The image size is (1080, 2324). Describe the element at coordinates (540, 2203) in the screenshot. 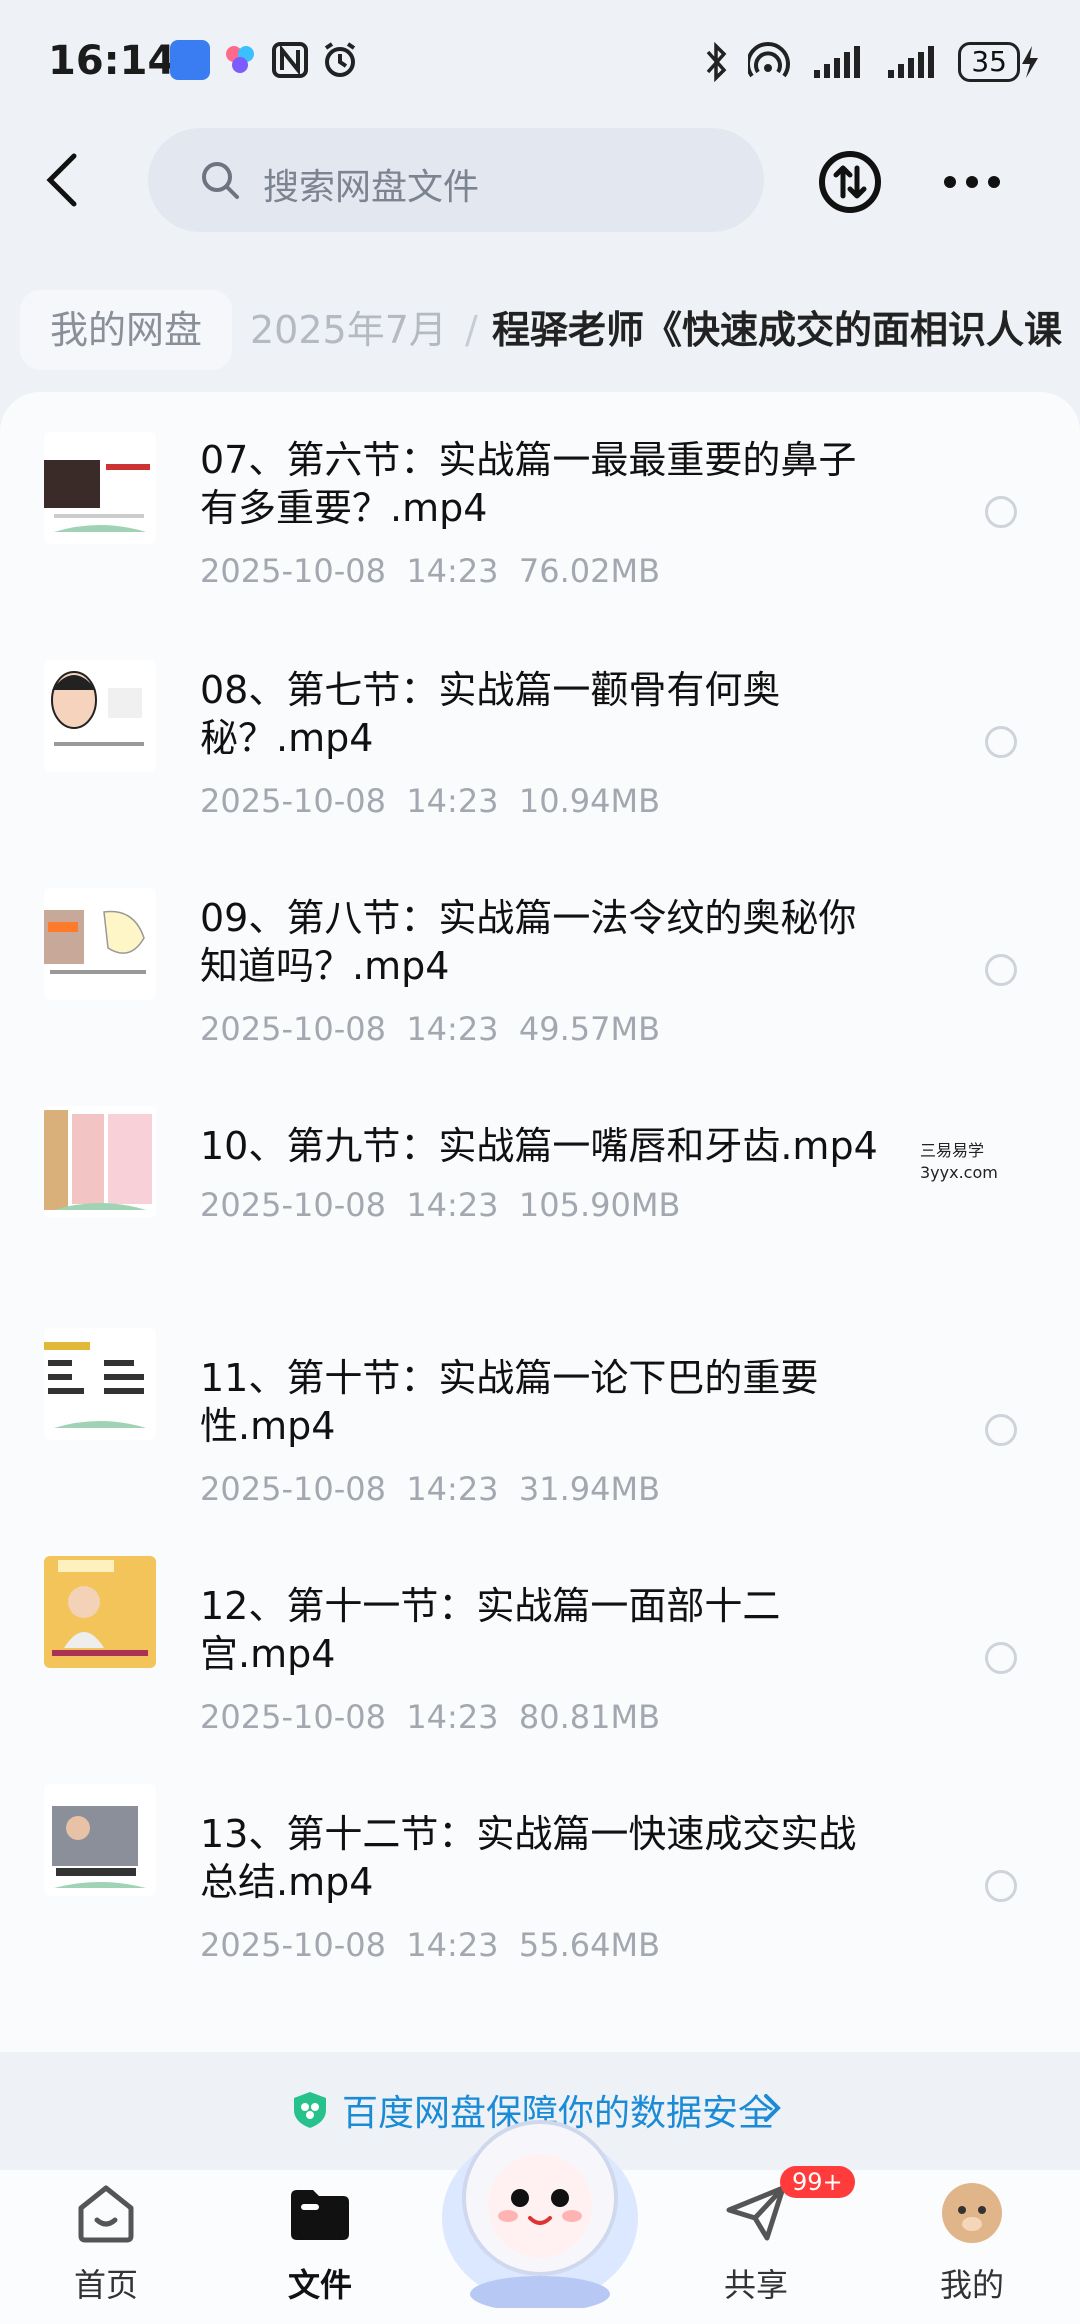

I see `mascot-assistant-button` at that location.